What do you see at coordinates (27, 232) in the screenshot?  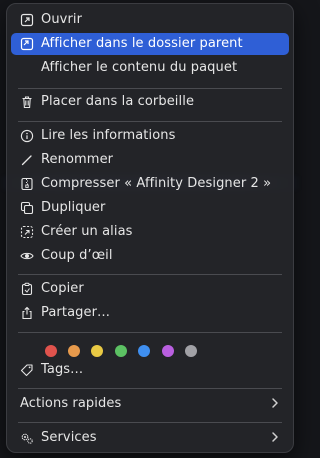 I see `alias-icon` at bounding box center [27, 232].